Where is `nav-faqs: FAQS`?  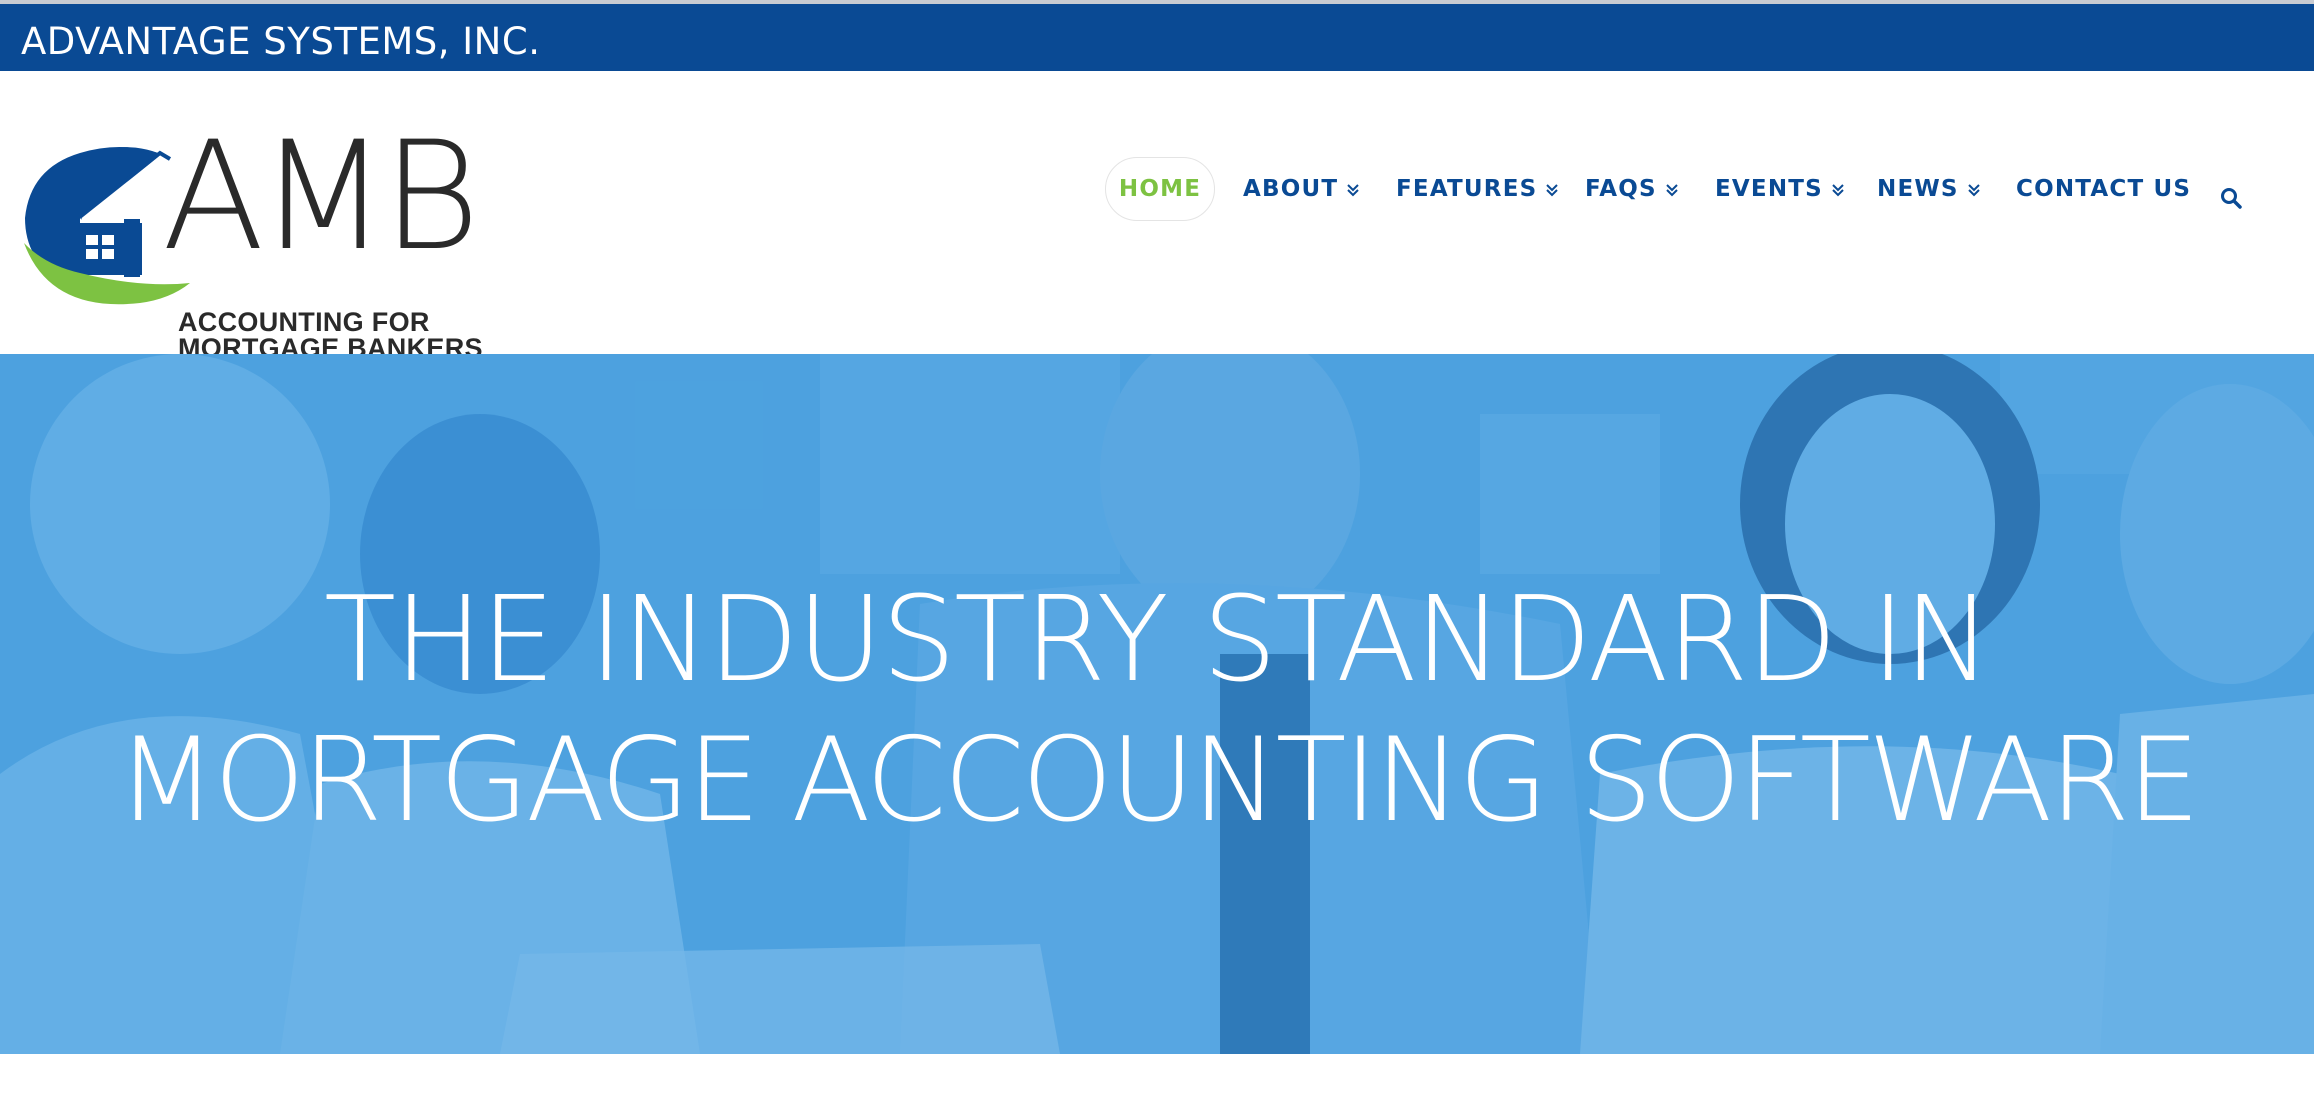 nav-faqs: FAQS is located at coordinates (1632, 189).